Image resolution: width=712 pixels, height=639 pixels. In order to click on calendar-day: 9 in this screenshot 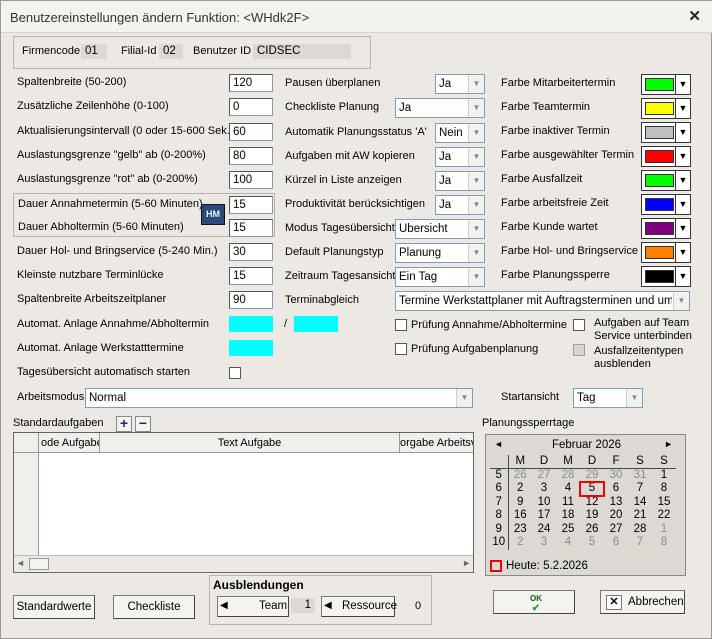, I will do `click(520, 503)`.